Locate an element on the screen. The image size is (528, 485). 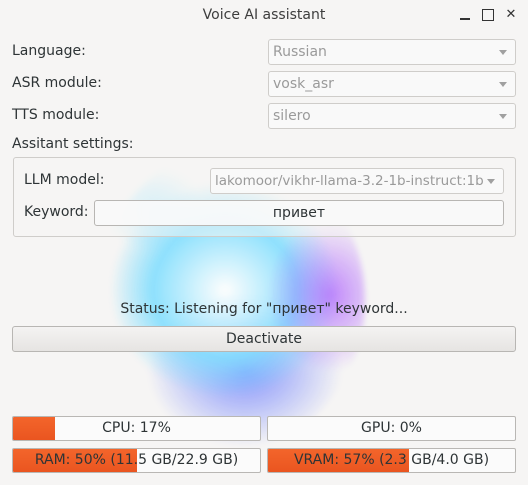
cpu-meter-text: CPU: 17% is located at coordinates (136, 428).